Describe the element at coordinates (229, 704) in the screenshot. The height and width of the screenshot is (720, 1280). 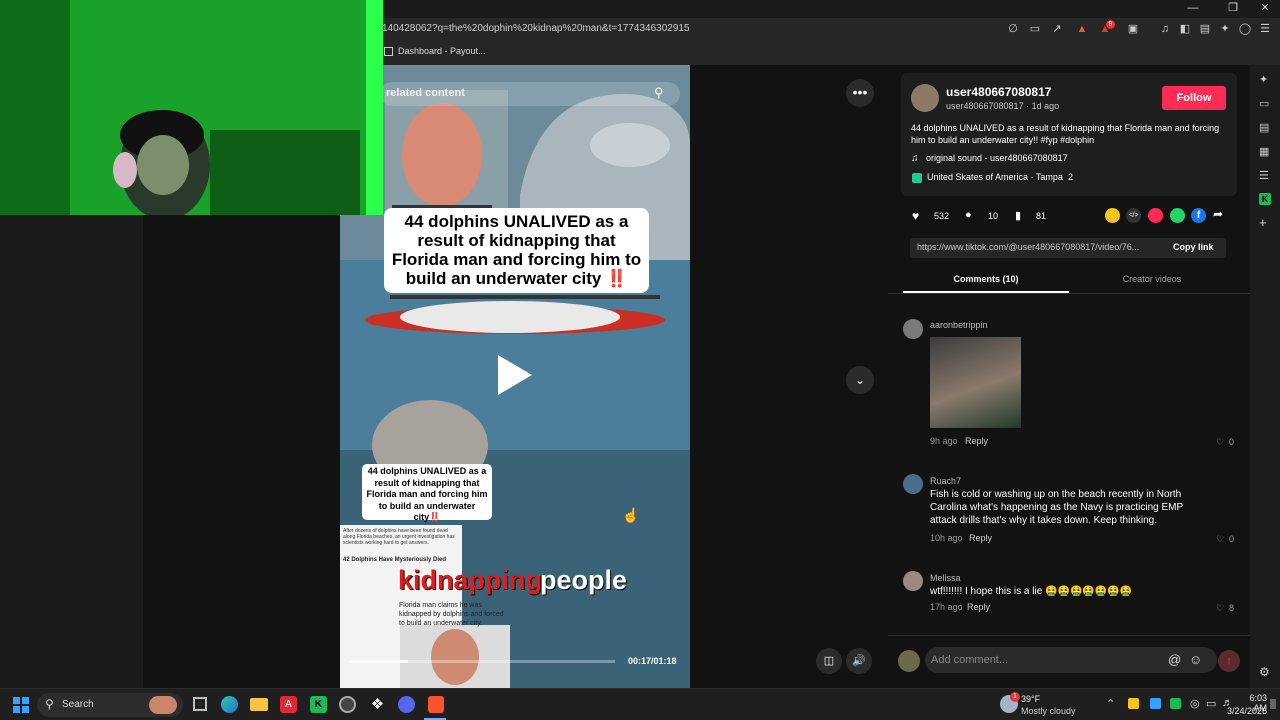
I see `edge-icon` at that location.